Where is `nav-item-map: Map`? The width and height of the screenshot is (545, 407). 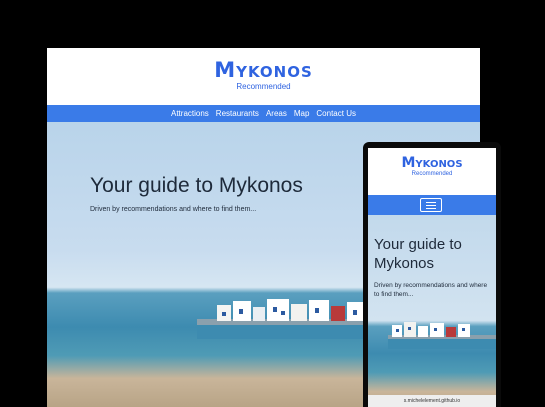
nav-item-map: Map is located at coordinates (302, 113).